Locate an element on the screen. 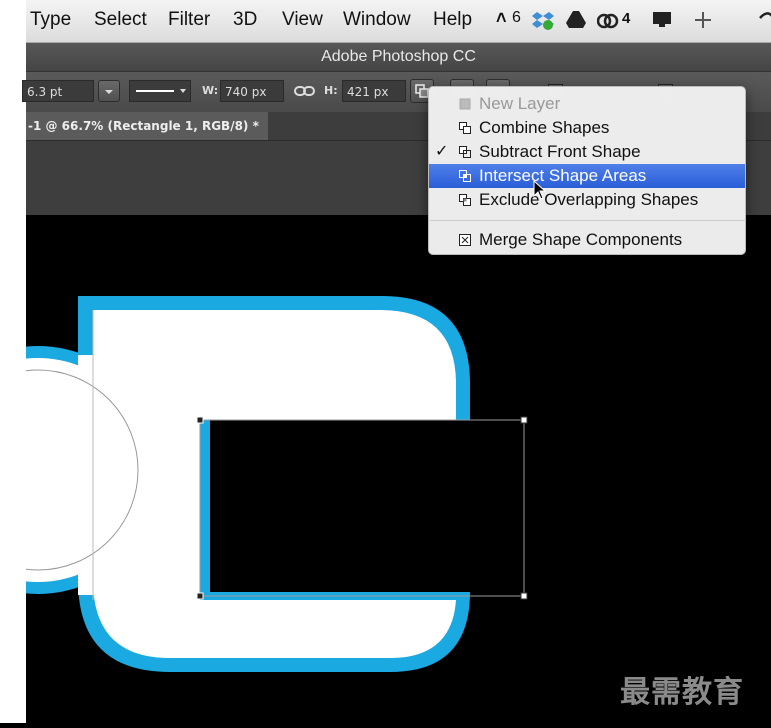  checkmark-icon: ✓ is located at coordinates (442, 151).